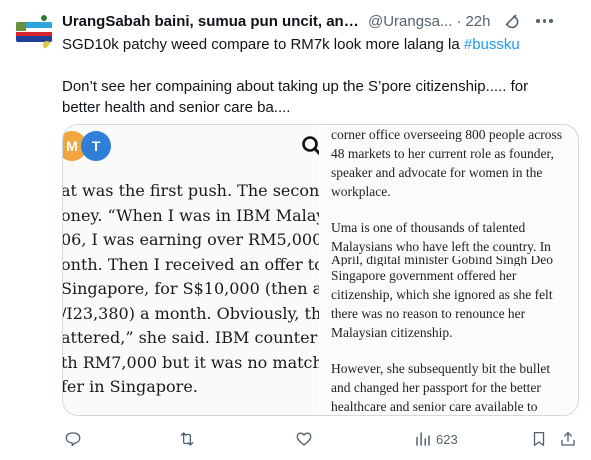  I want to click on article-line: onth. Then I received an offer to mov, so click(191, 264).